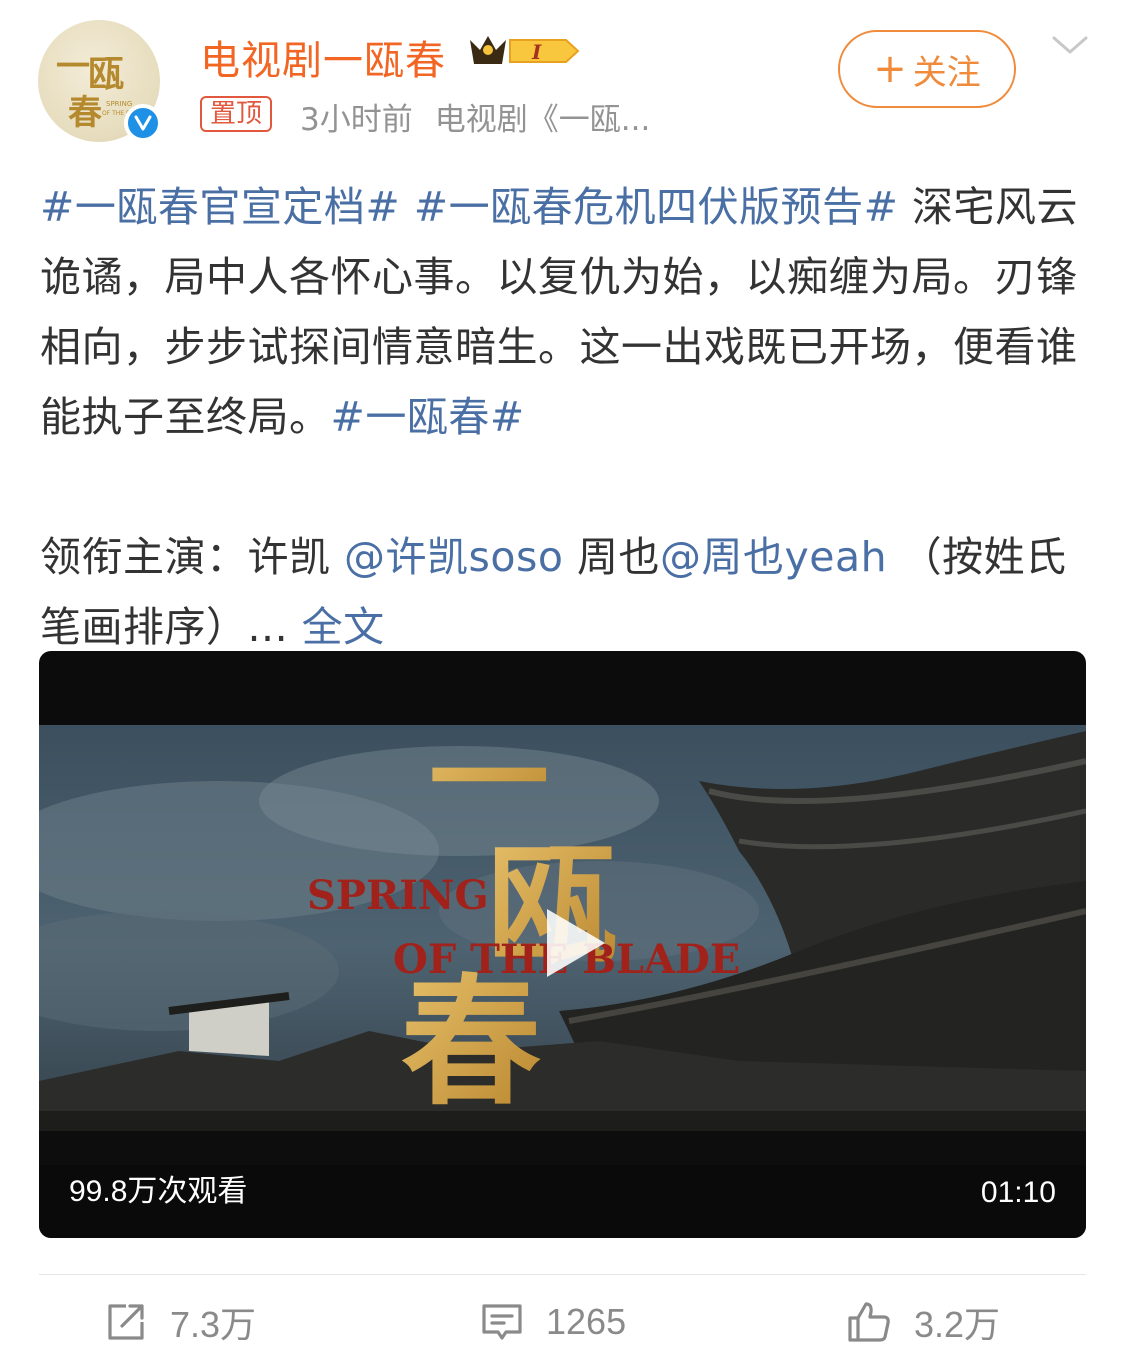 Image resolution: width=1125 pixels, height=1361 pixels. Describe the element at coordinates (185, 557) in the screenshot. I see `cast-prefix: 领衔主演：许凯` at that location.